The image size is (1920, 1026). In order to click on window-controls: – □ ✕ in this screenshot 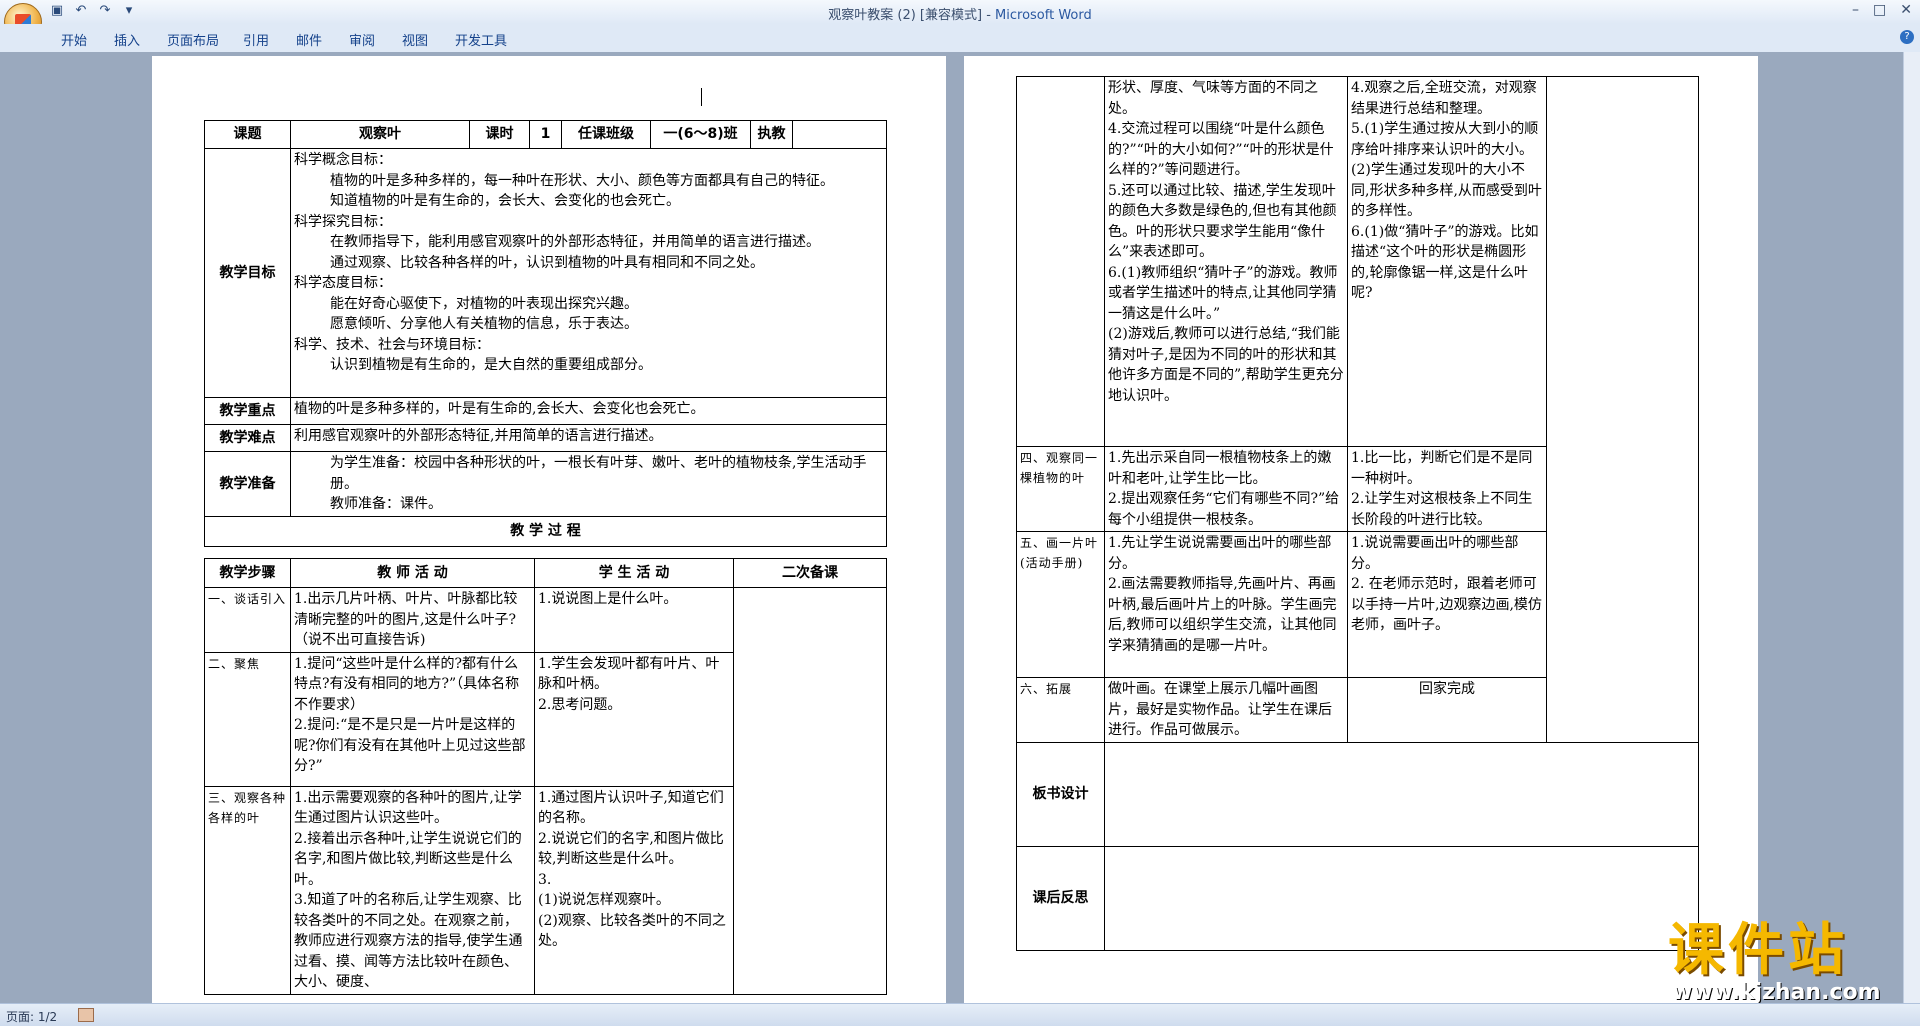, I will do `click(1882, 10)`.